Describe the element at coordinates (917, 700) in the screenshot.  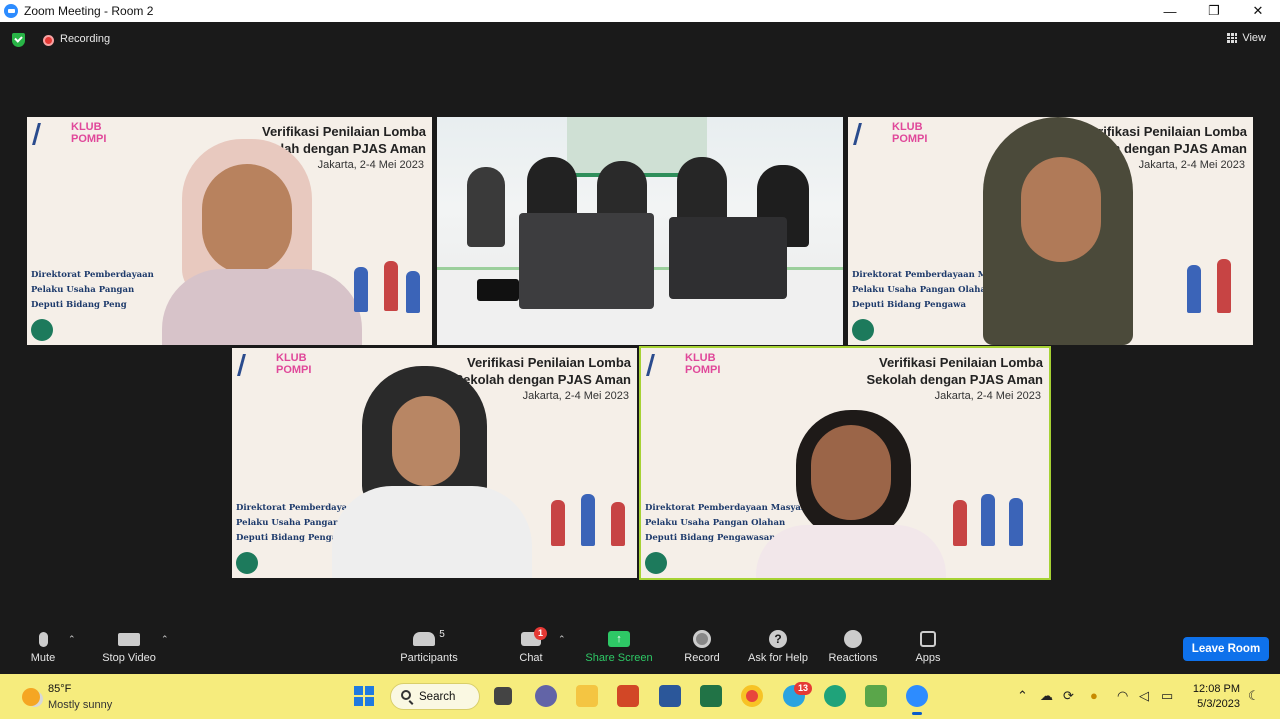
I see `zoom-taskbar-icon` at that location.